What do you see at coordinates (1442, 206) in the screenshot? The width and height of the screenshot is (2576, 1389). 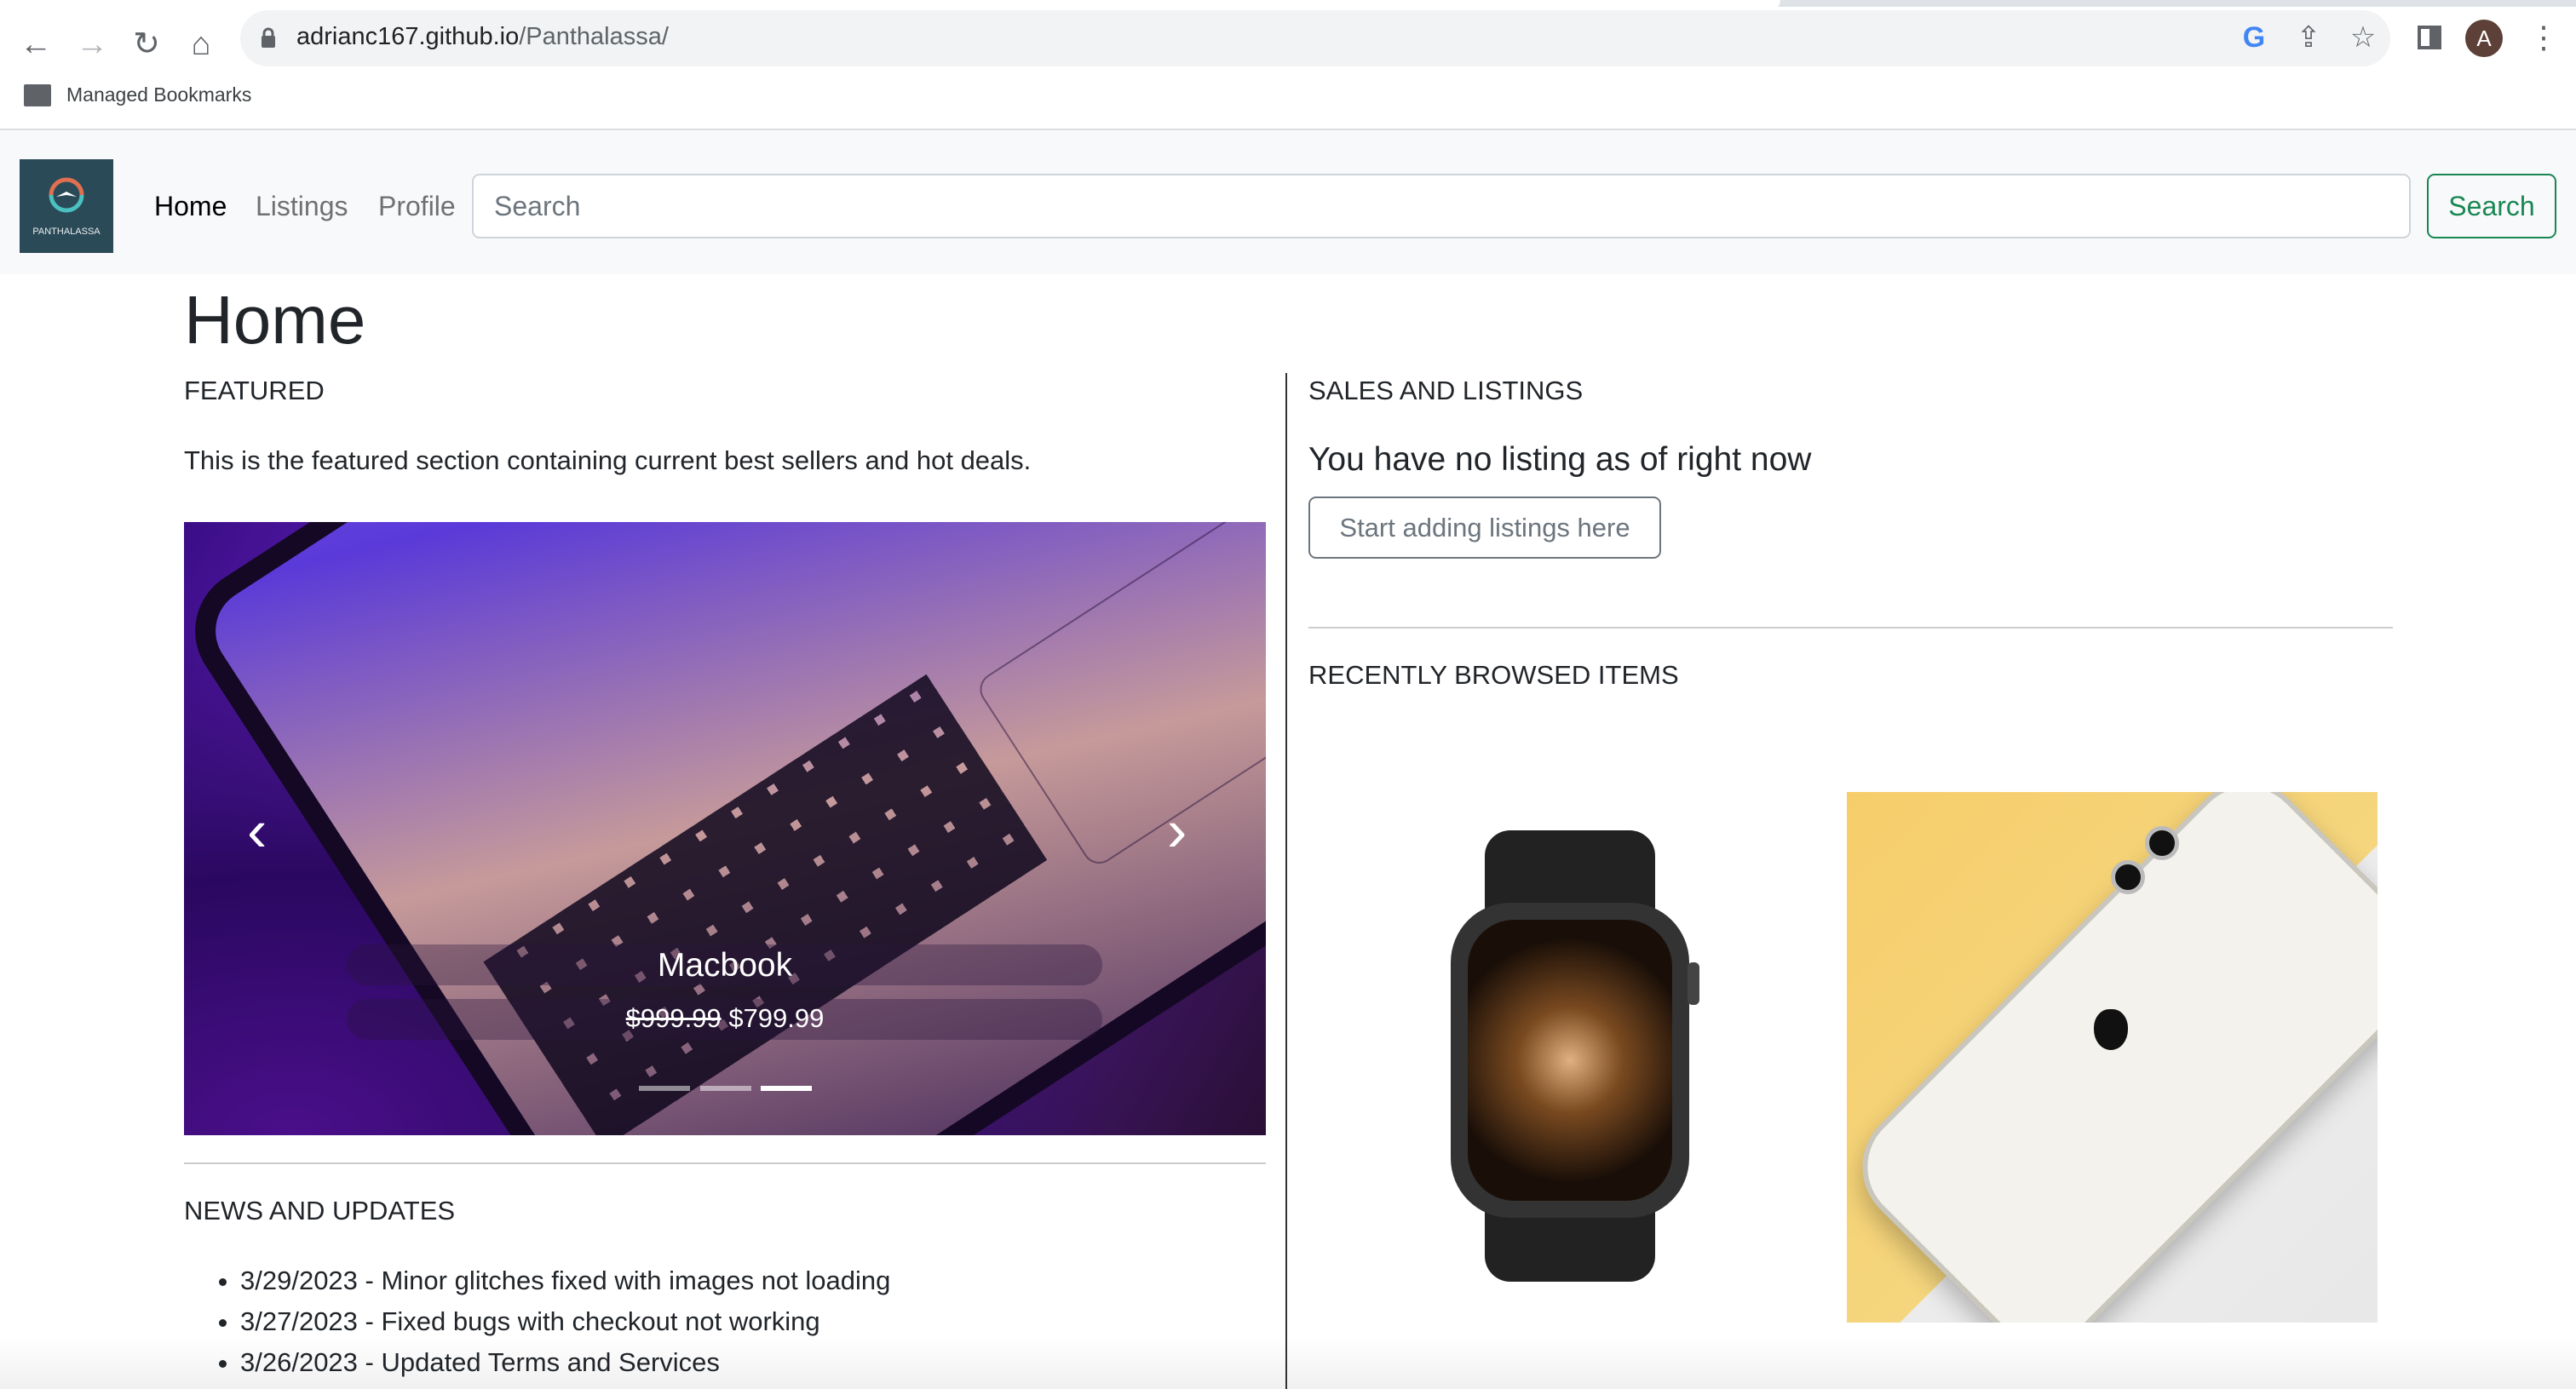 I see `search-input: Search` at bounding box center [1442, 206].